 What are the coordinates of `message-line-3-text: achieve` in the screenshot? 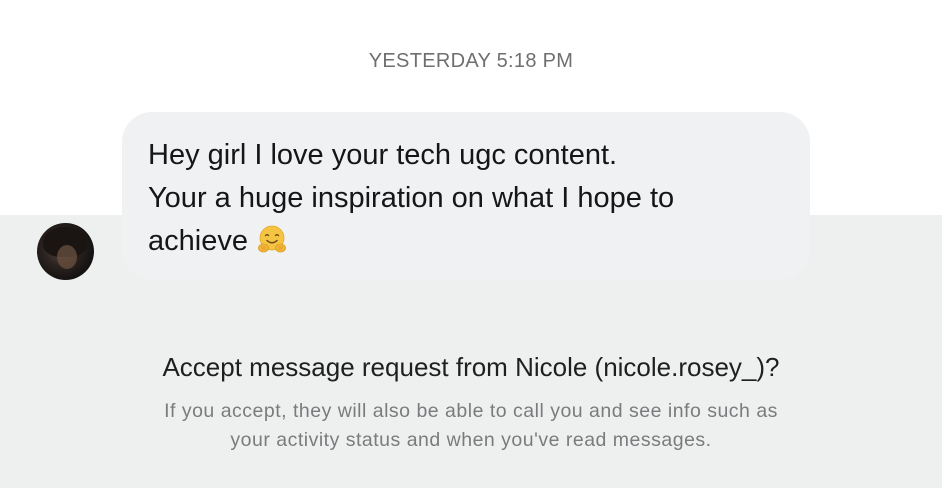 It's located at (198, 241).